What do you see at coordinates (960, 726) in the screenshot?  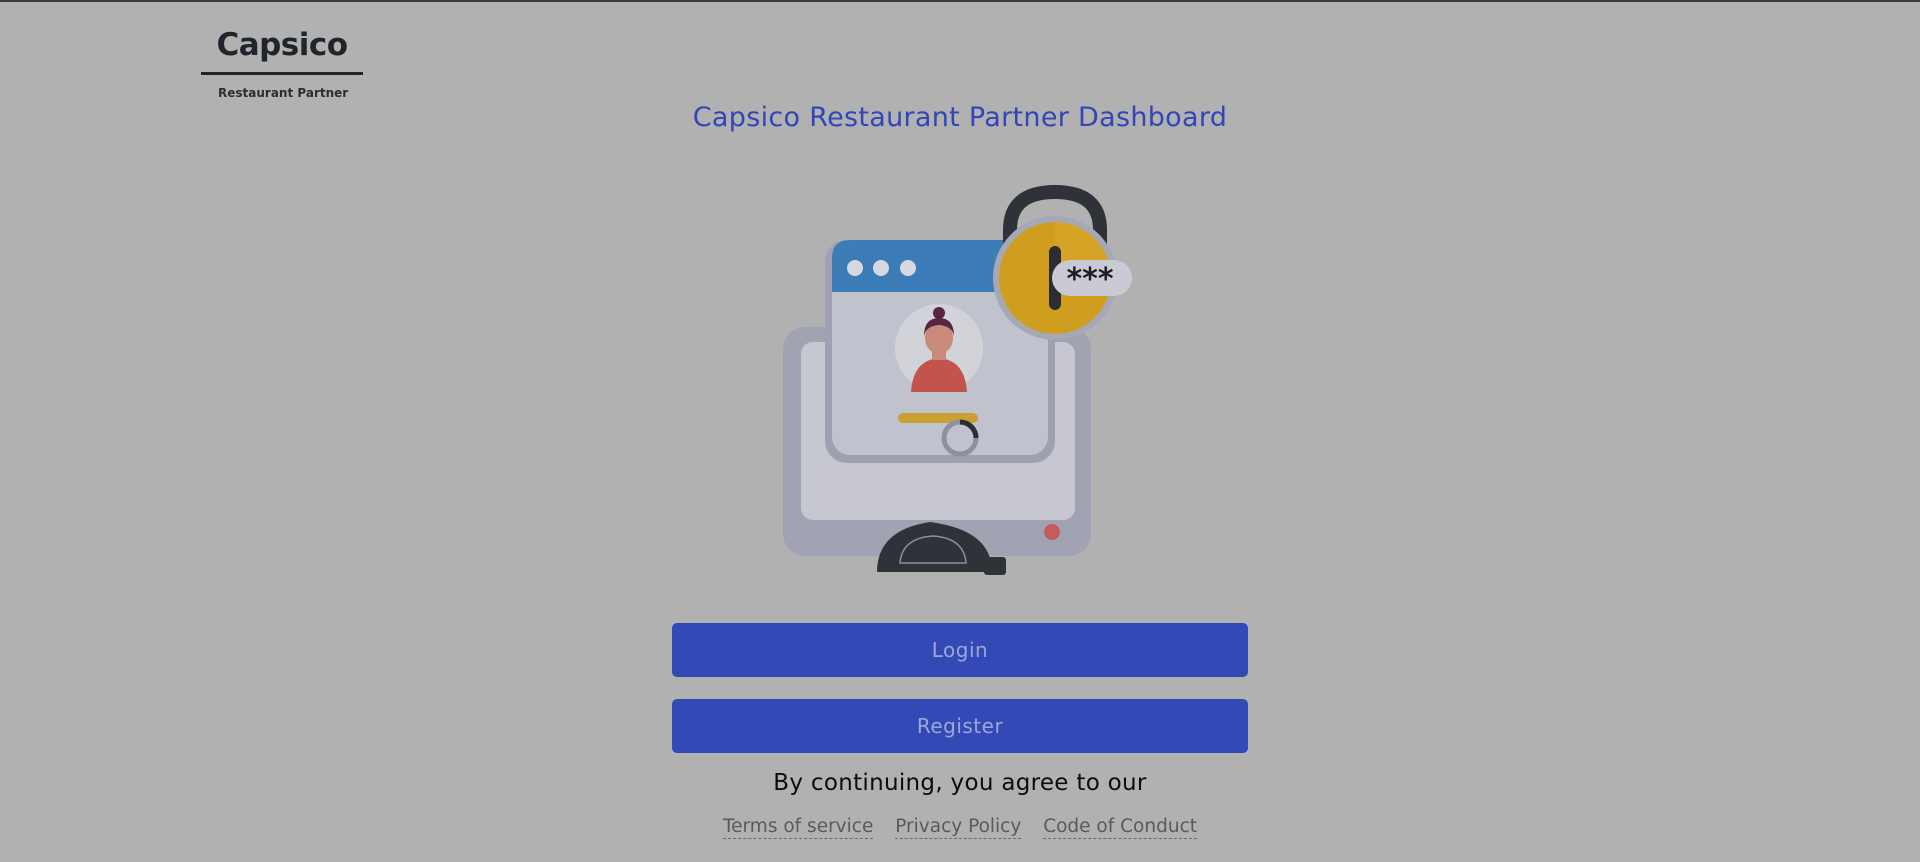 I see `register-button: Register` at bounding box center [960, 726].